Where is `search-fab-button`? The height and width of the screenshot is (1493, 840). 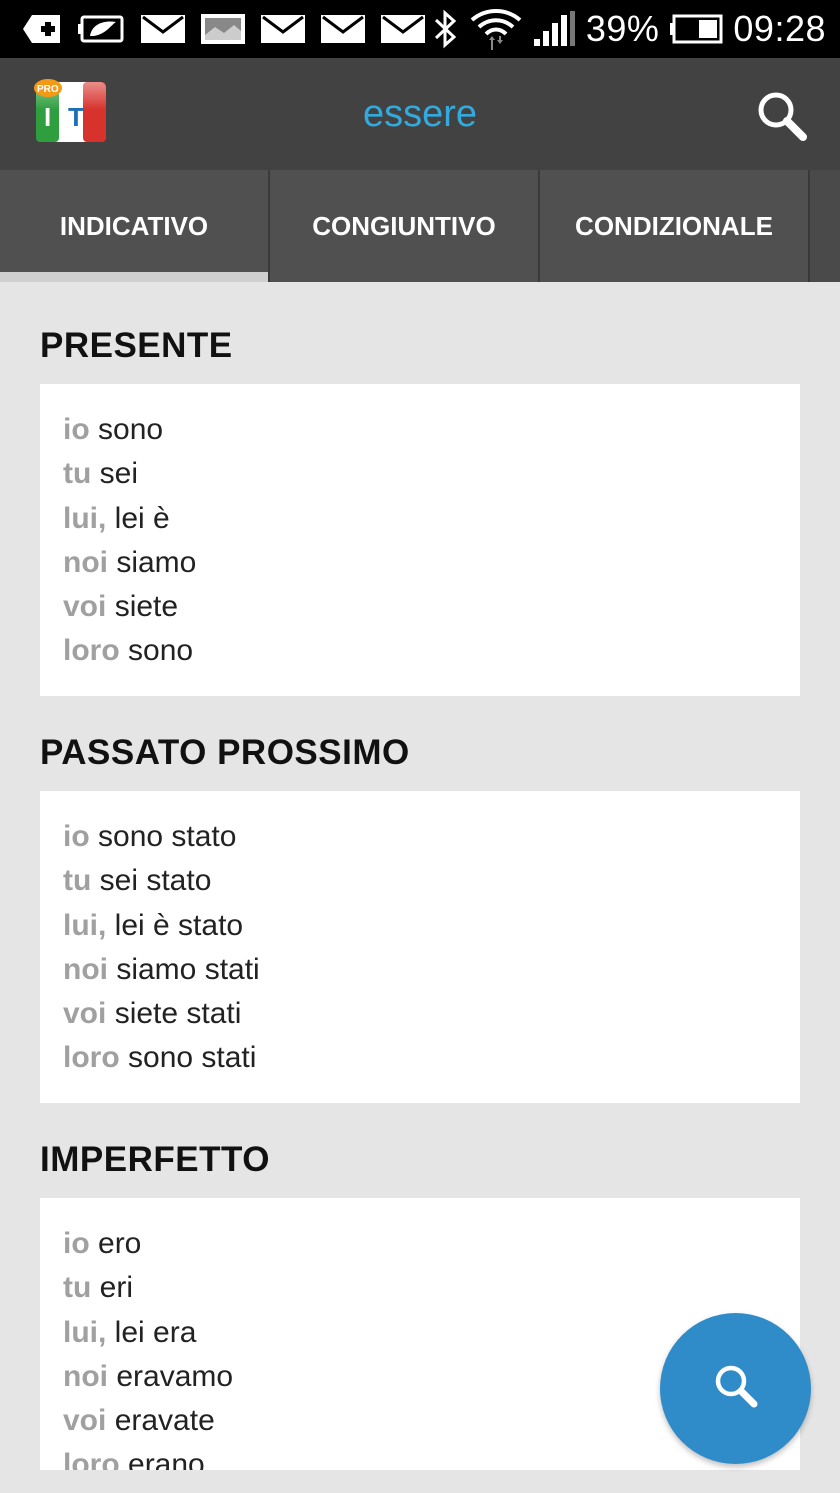 search-fab-button is located at coordinates (735, 1388).